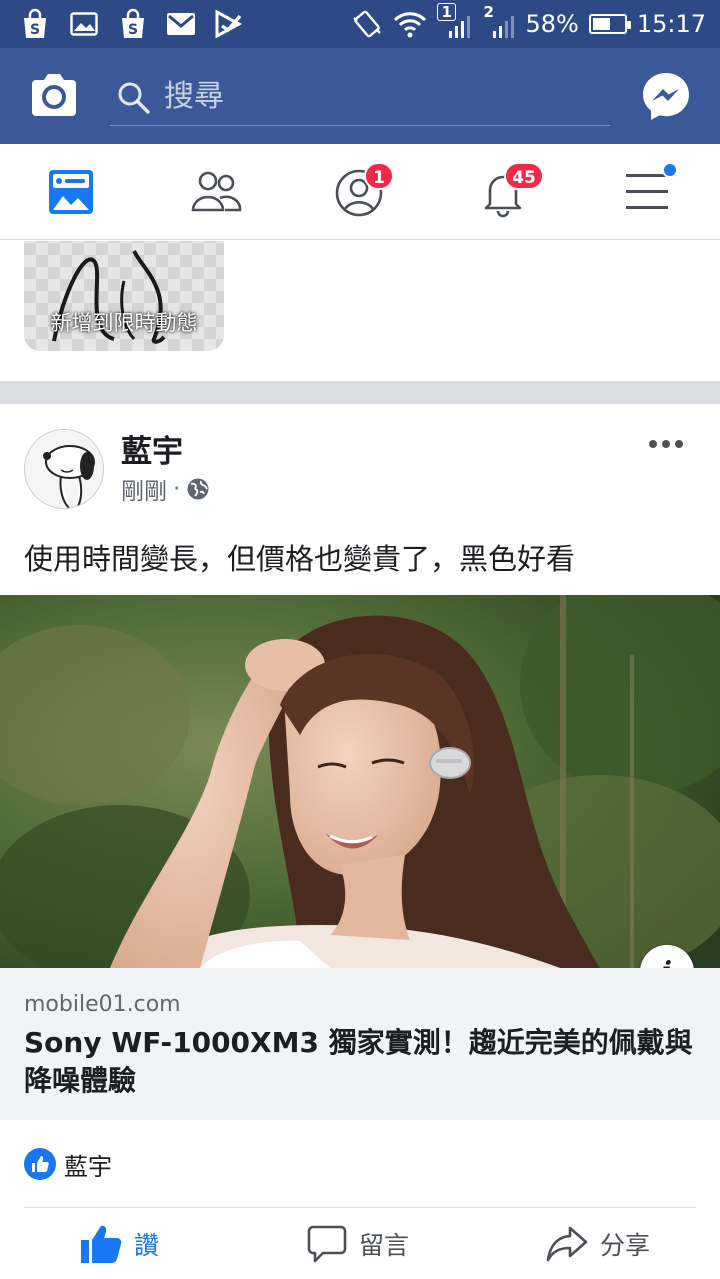 The width and height of the screenshot is (720, 1279). I want to click on friends-icon, so click(216, 191).